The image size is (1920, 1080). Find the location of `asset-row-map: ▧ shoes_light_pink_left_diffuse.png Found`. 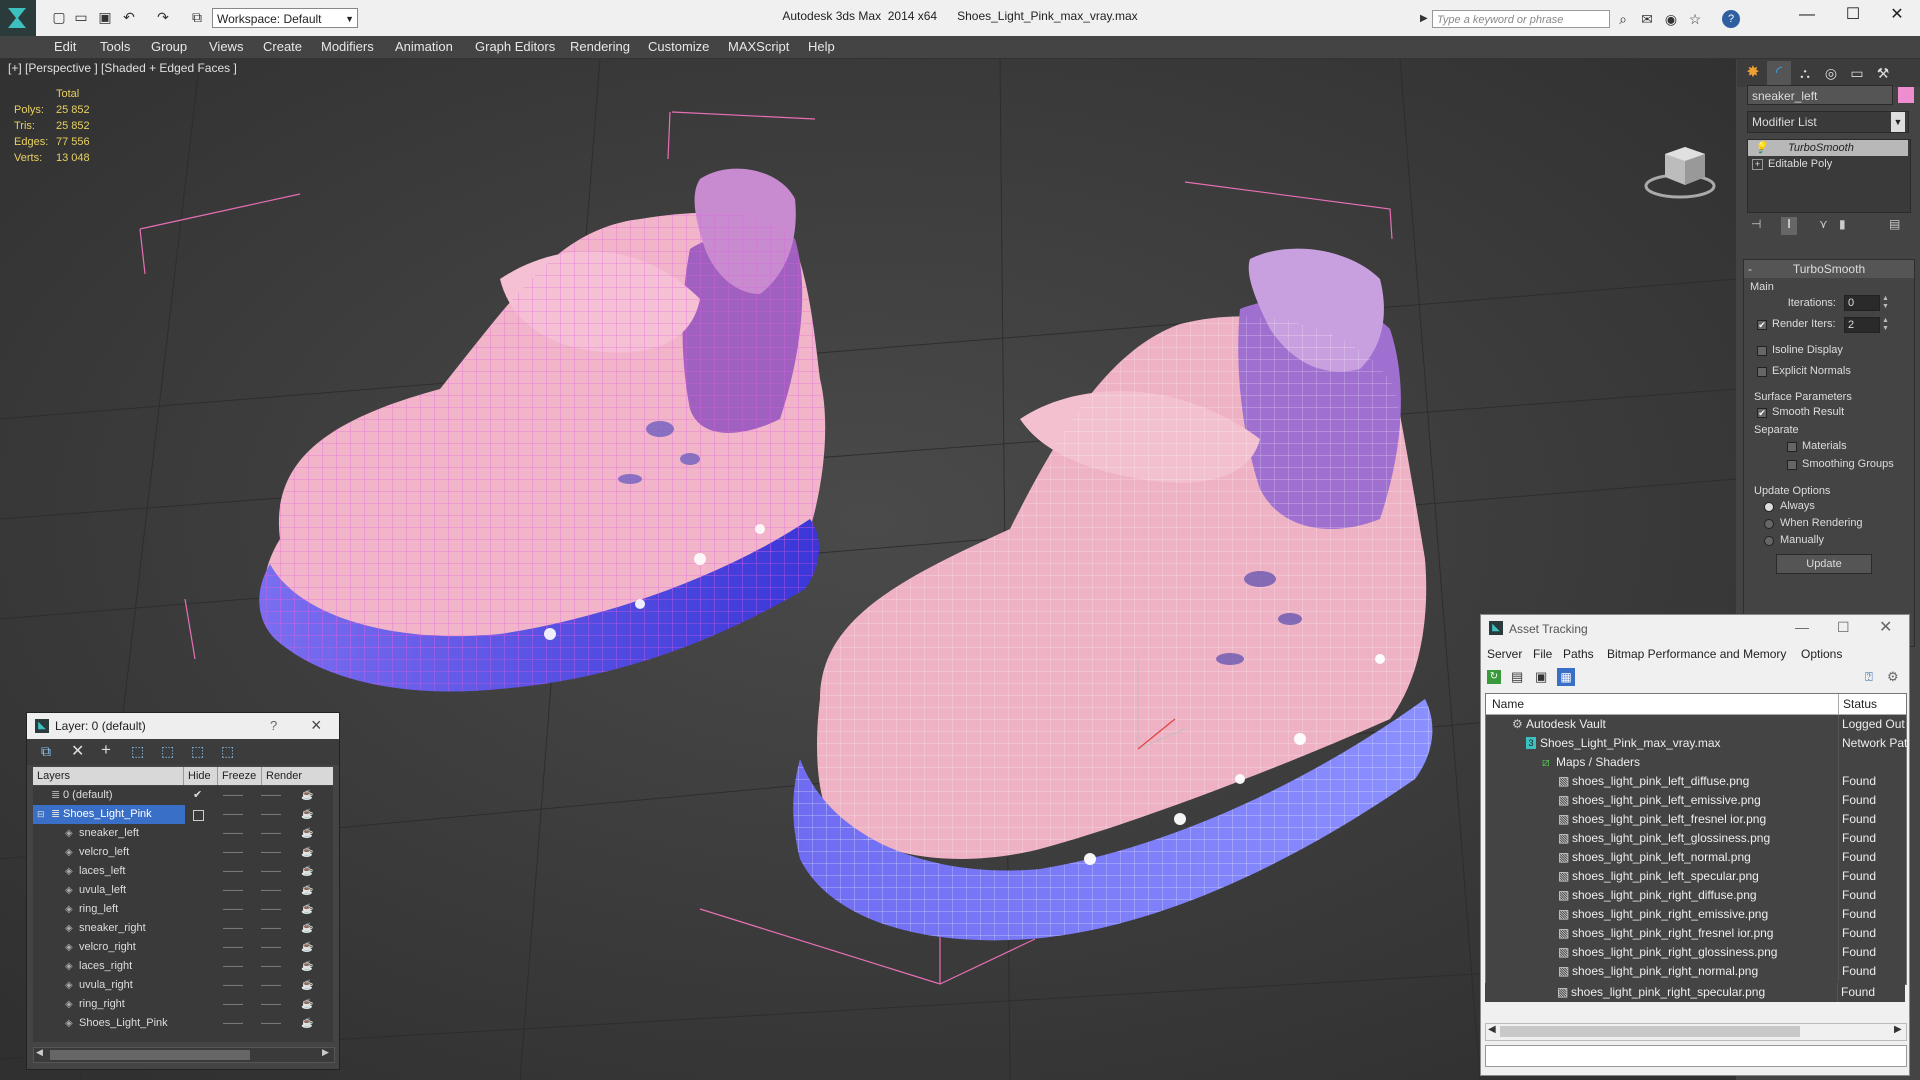

asset-row-map: ▧ shoes_light_pink_left_diffuse.png Found is located at coordinates (1696, 781).